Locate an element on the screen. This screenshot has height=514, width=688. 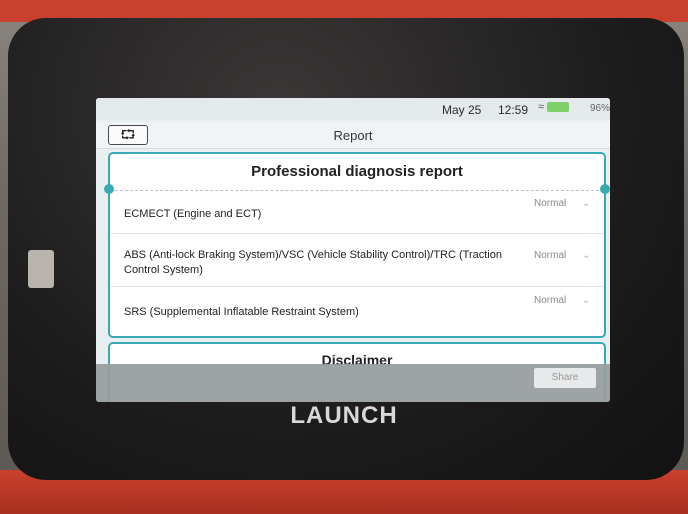
side-port is located at coordinates (41, 269).